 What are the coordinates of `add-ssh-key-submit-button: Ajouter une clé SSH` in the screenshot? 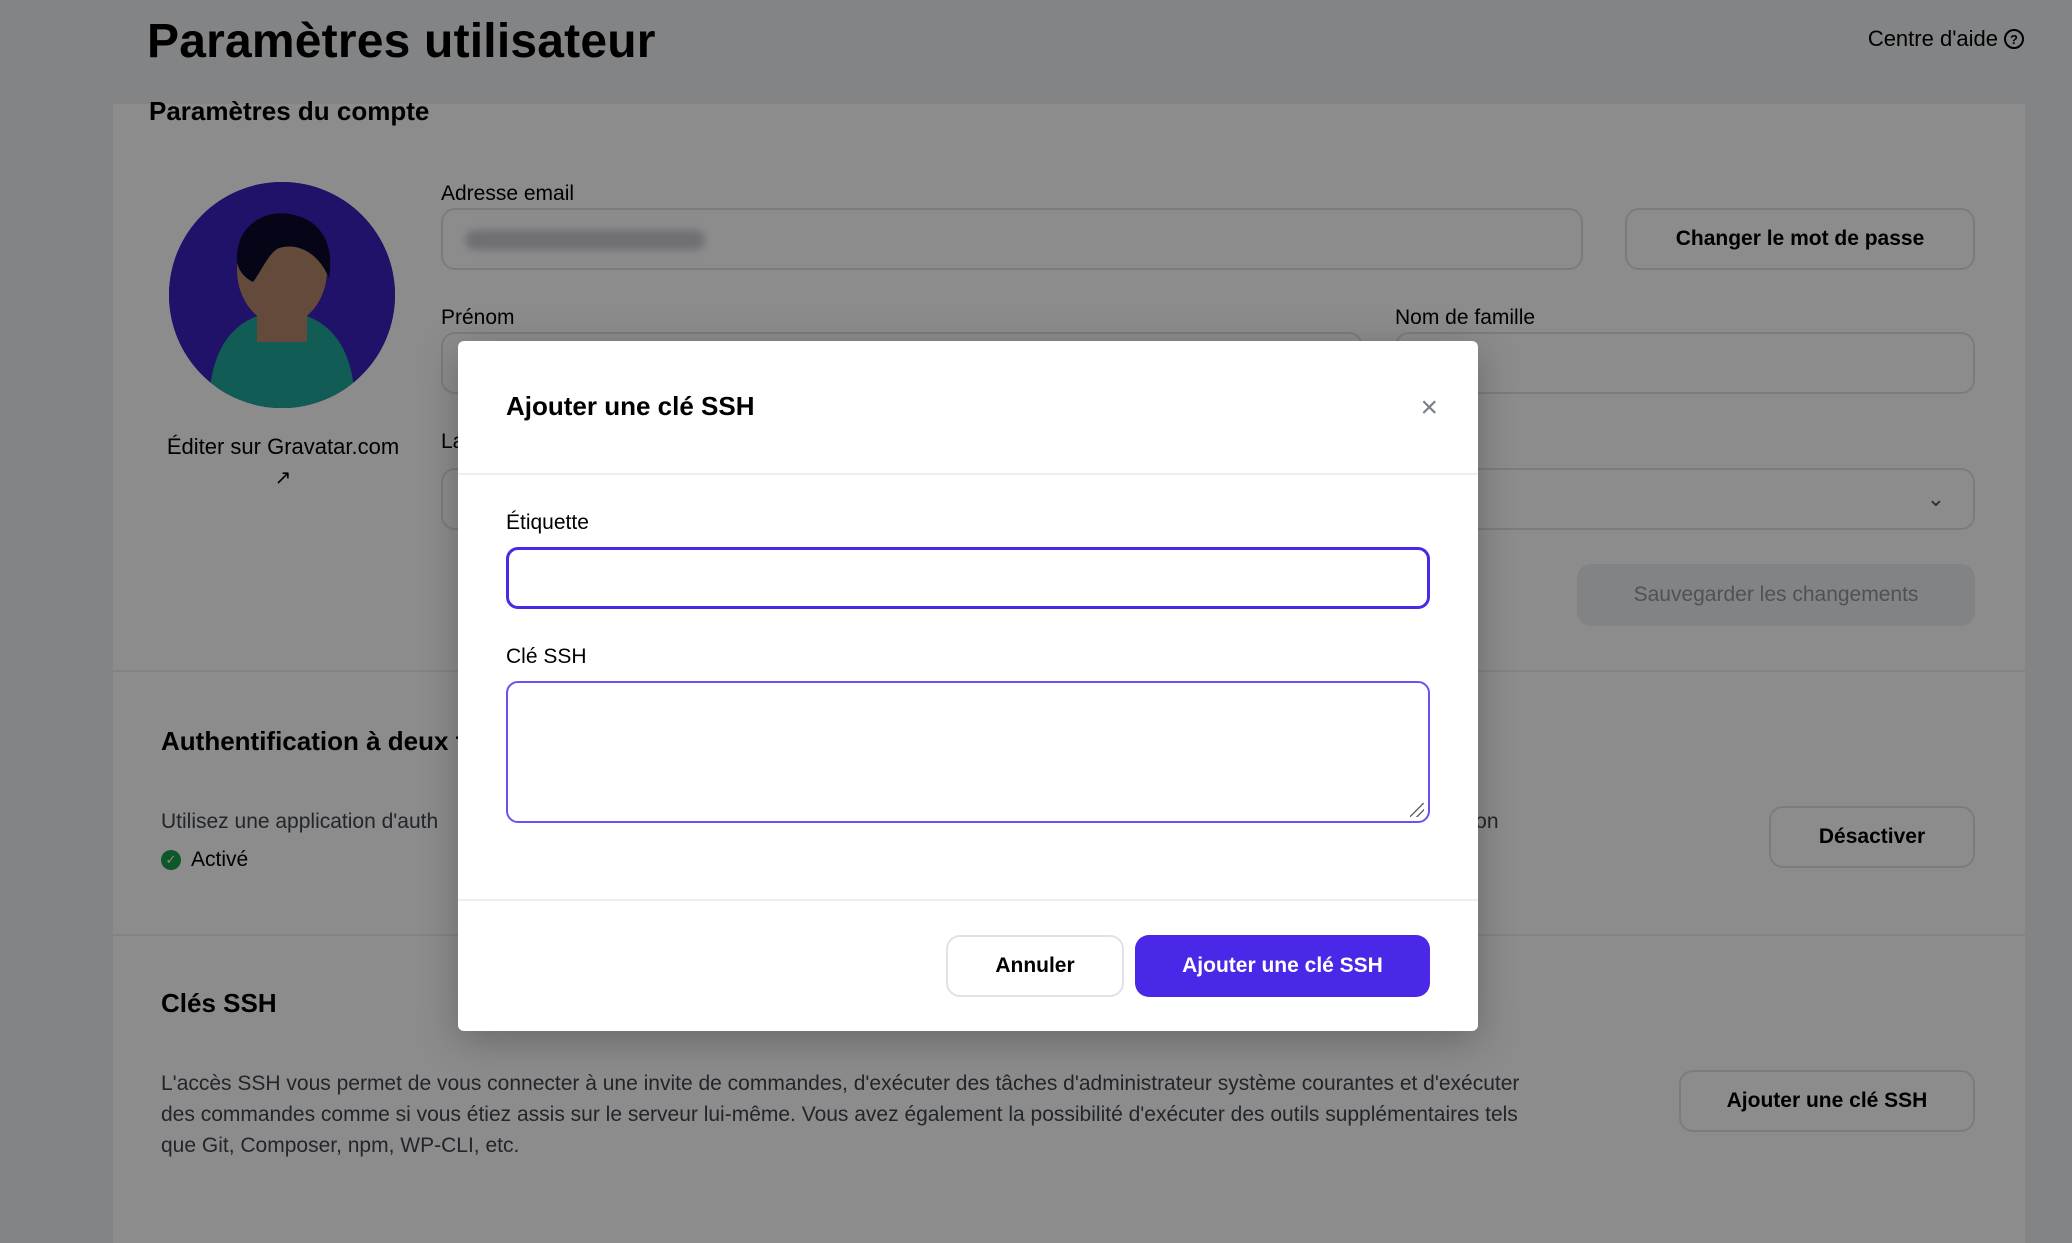 It's located at (1282, 966).